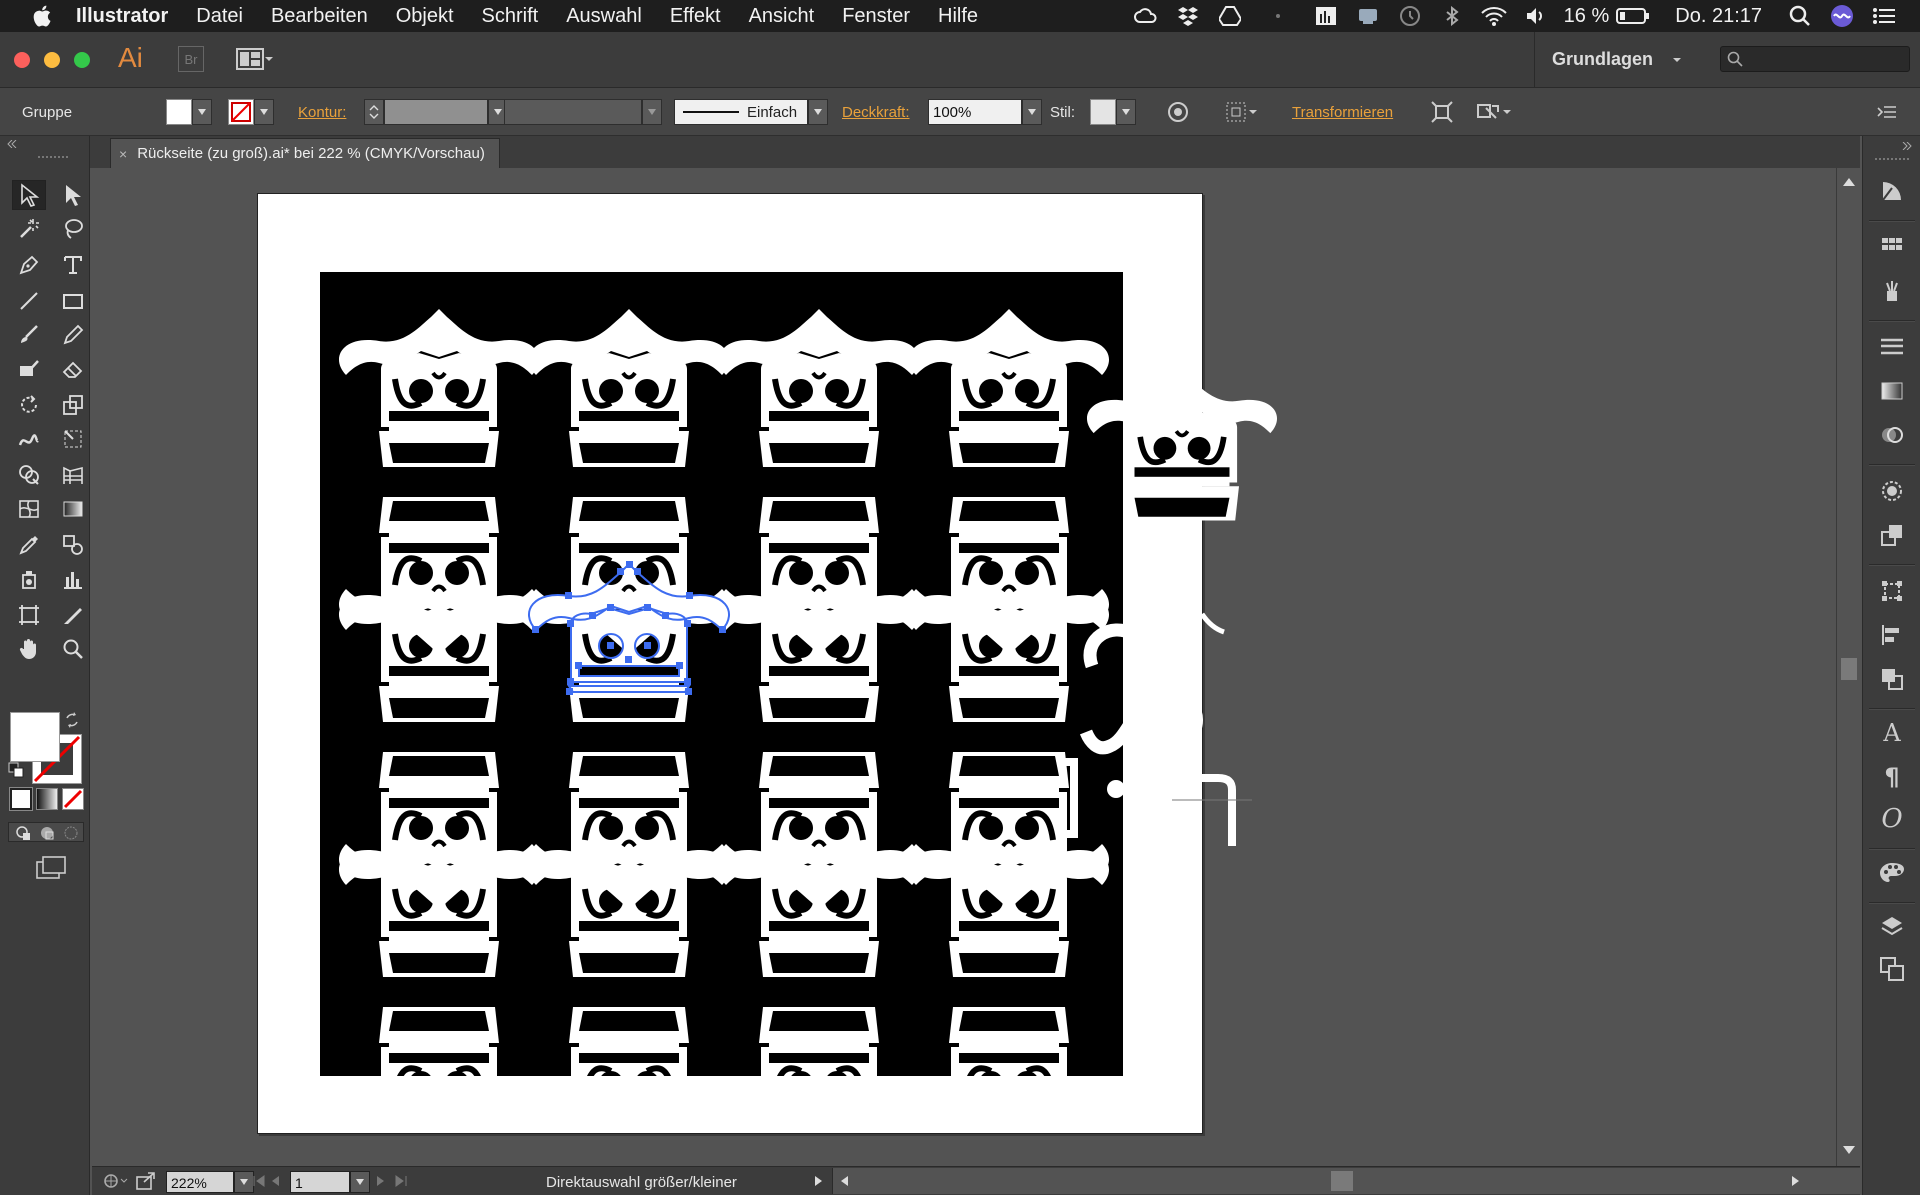 Image resolution: width=1920 pixels, height=1195 pixels. What do you see at coordinates (652, 112) in the screenshot?
I see `width-profile-dropdown` at bounding box center [652, 112].